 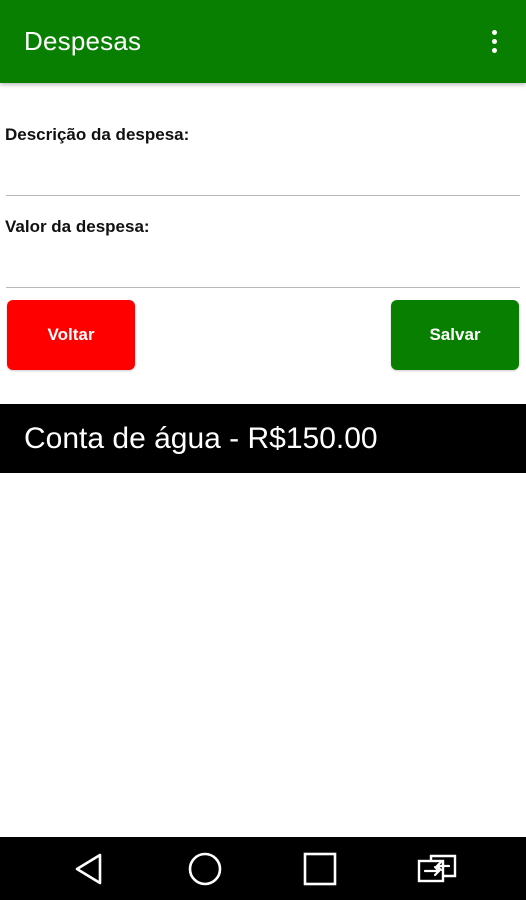 What do you see at coordinates (97, 134) in the screenshot?
I see `description-label: Descrição da despesa:` at bounding box center [97, 134].